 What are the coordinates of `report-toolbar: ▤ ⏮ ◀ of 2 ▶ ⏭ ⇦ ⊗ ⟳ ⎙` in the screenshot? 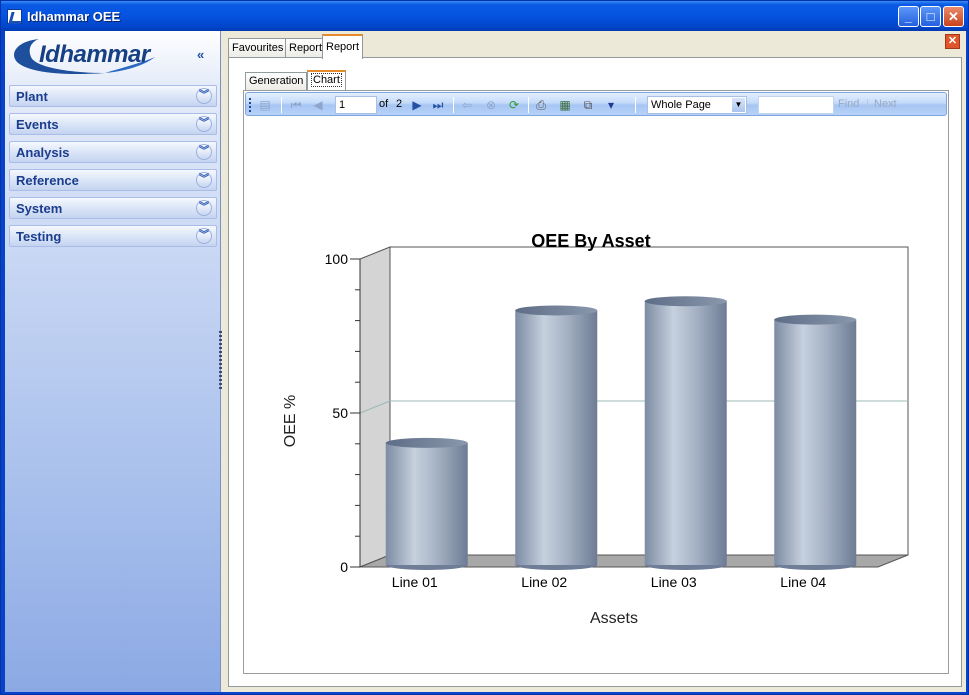 It's located at (596, 104).